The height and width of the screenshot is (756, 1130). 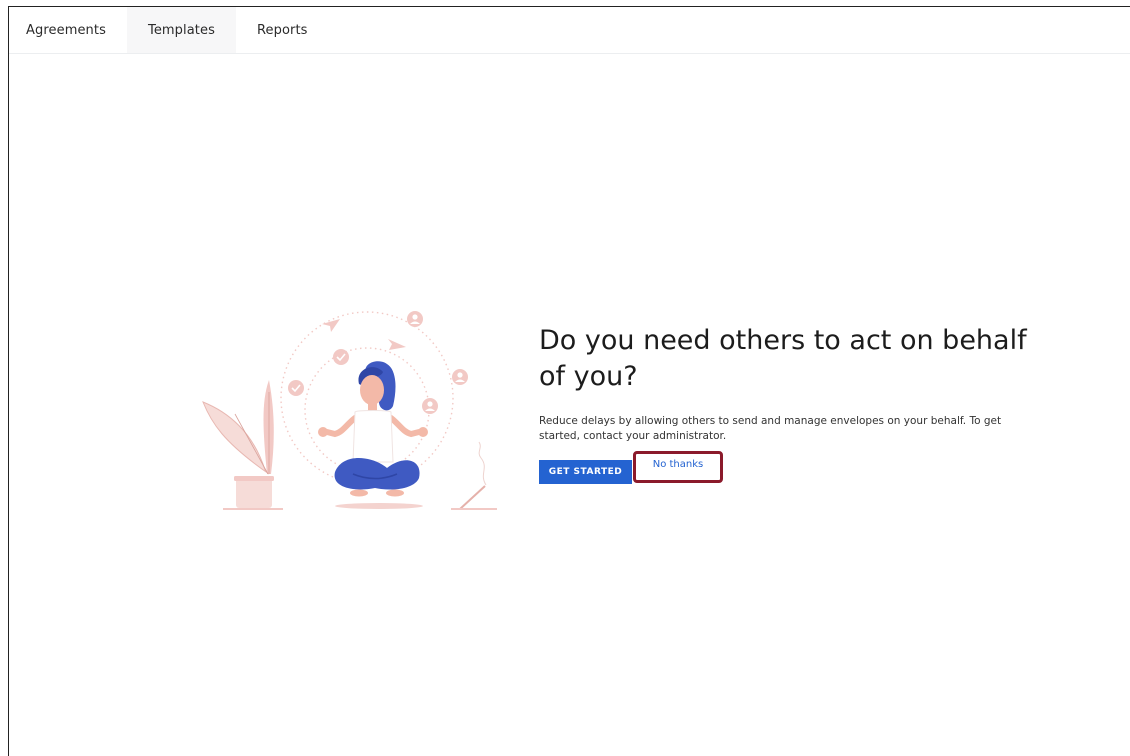 I want to click on meditating-person-illustration, so click(x=373, y=435).